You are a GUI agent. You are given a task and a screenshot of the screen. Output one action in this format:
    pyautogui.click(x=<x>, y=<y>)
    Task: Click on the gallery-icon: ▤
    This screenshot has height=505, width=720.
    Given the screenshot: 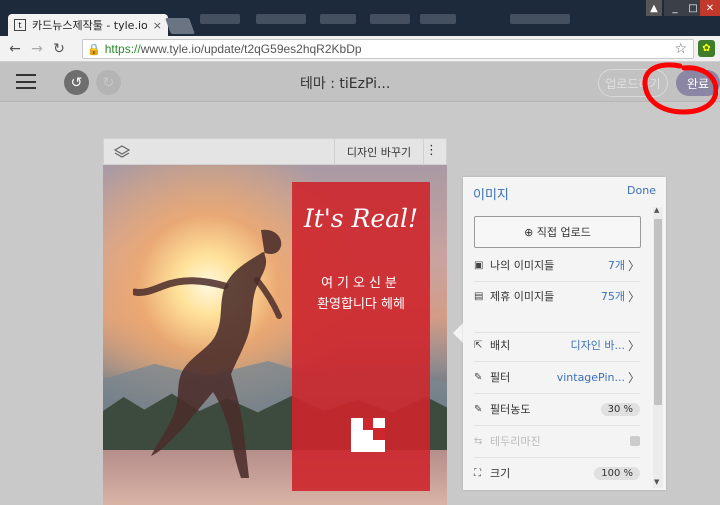 What is the action you would take?
    pyautogui.click(x=479, y=296)
    